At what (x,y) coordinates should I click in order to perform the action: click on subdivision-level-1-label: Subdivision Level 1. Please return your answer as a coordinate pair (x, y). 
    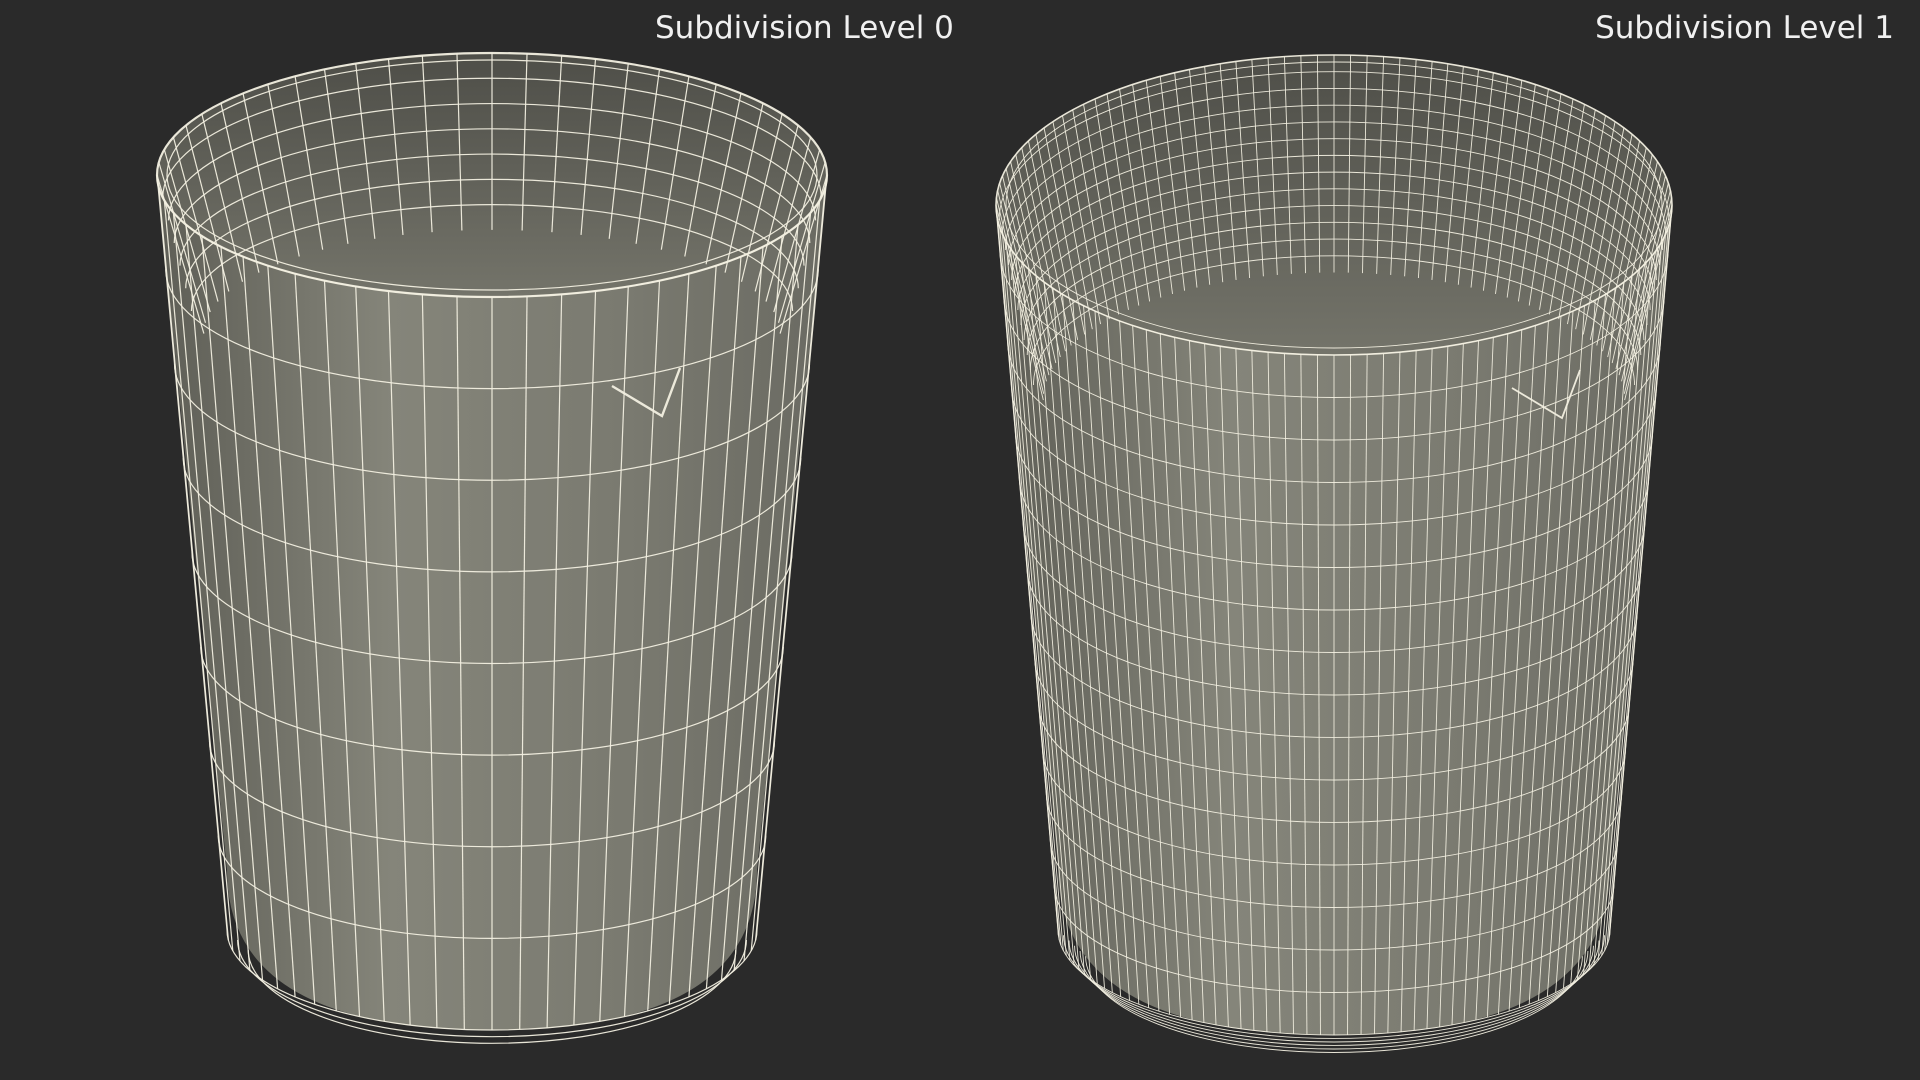
    Looking at the image, I should click on (1744, 28).